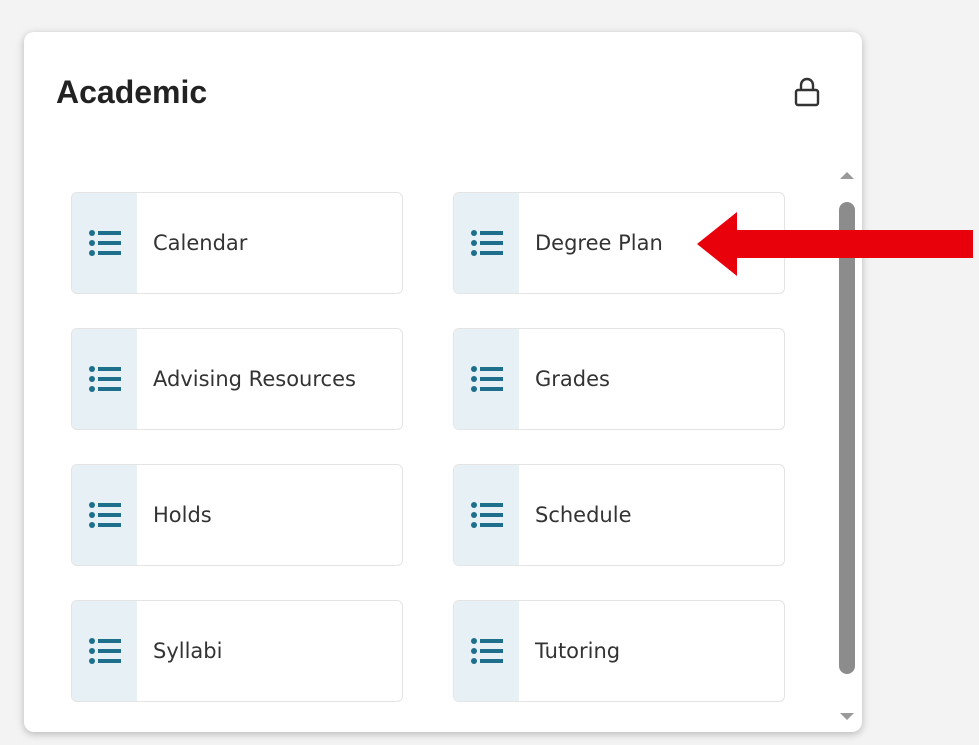 This screenshot has width=979, height=745. Describe the element at coordinates (200, 243) in the screenshot. I see `tile-label: Calendar` at that location.